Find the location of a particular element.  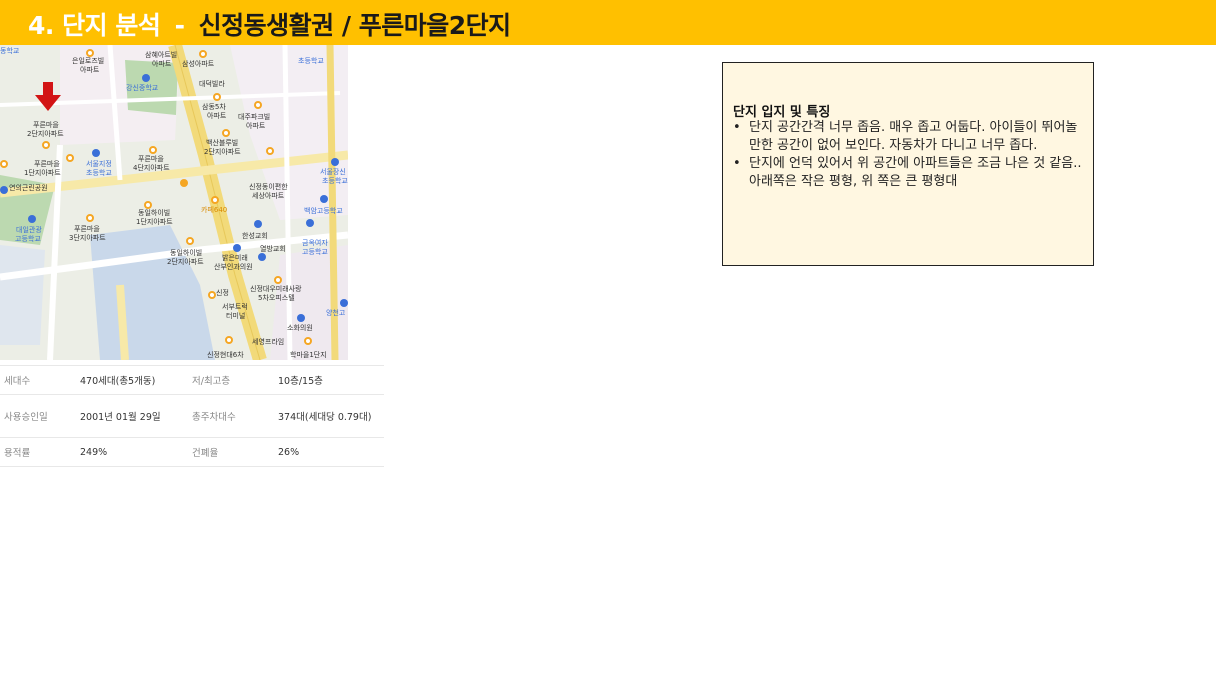

map-poi-label: 신정대우미래사랑 is located at coordinates (276, 288).